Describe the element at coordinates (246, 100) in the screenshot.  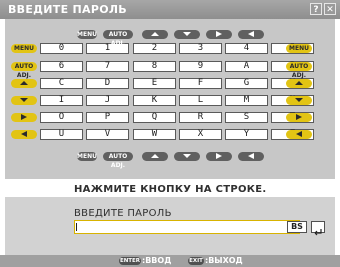
I see `key-M: M` at that location.